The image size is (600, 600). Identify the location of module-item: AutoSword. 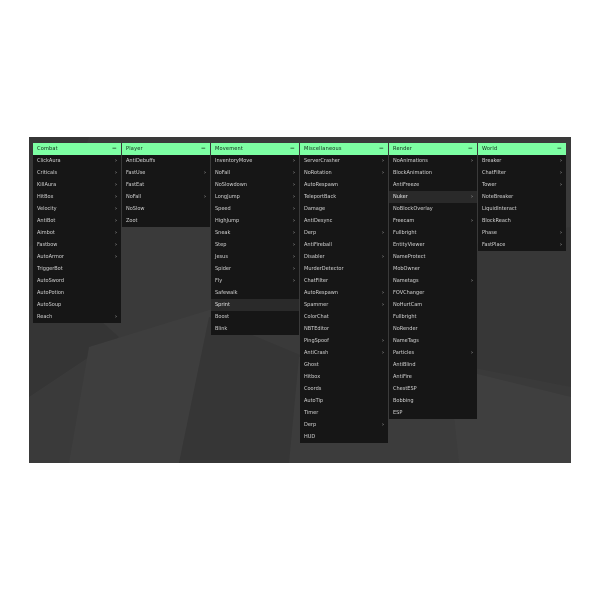
(77, 281).